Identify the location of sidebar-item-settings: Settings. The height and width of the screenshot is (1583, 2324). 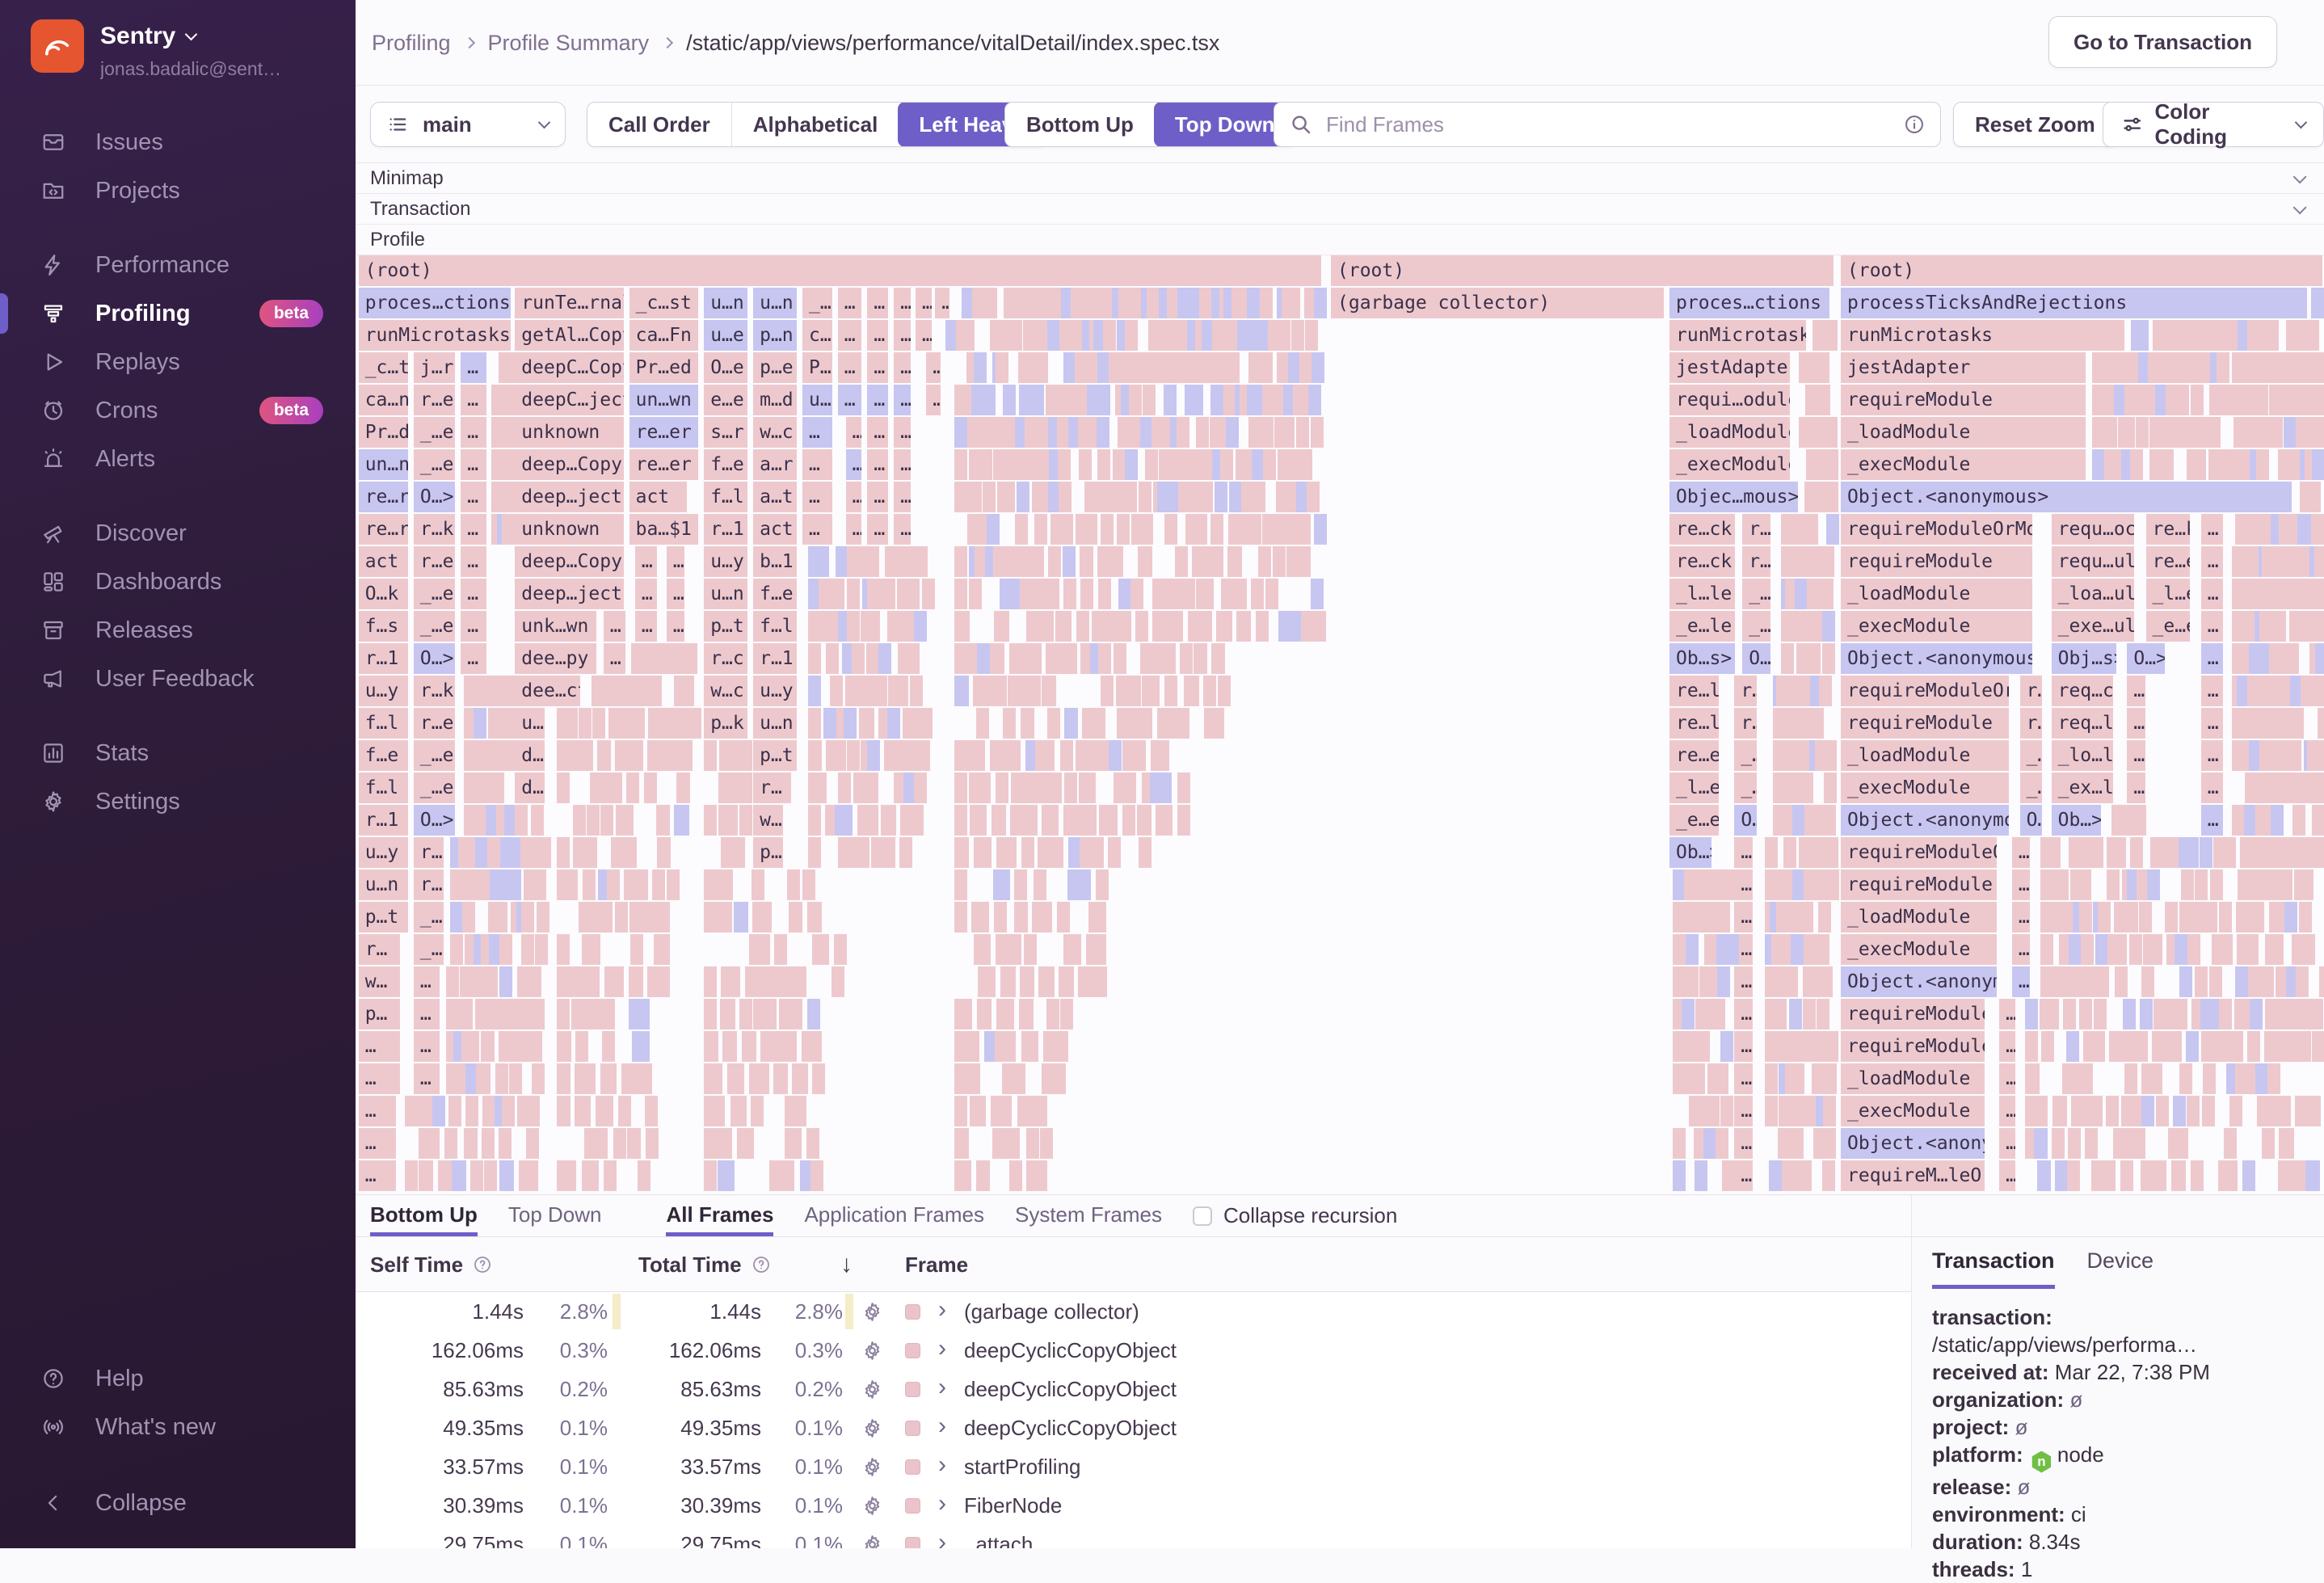
(178, 801).